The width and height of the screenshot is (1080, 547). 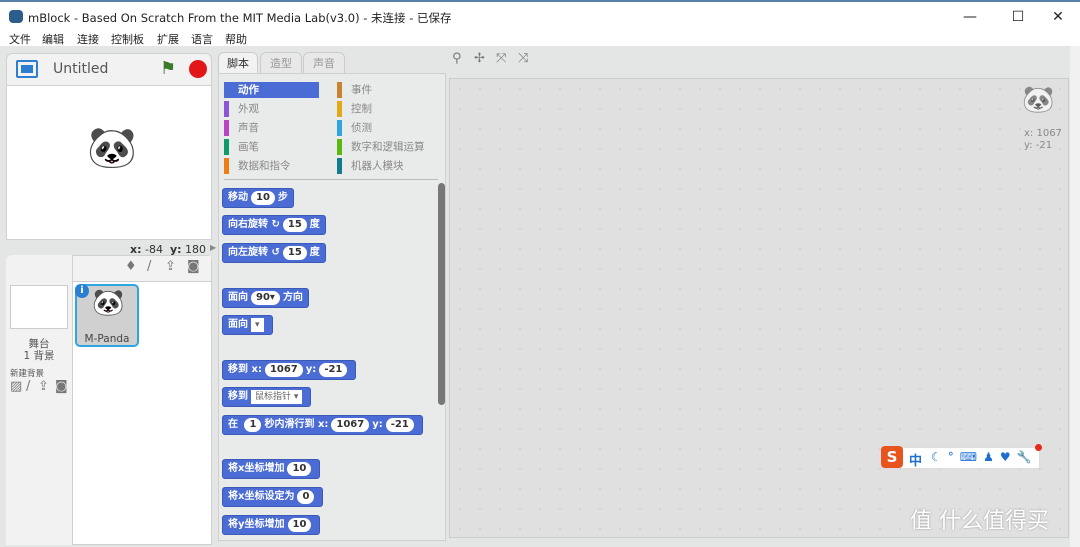 I want to click on block-turn-right: 向右旋转 ↻ 15 度, so click(x=274, y=225).